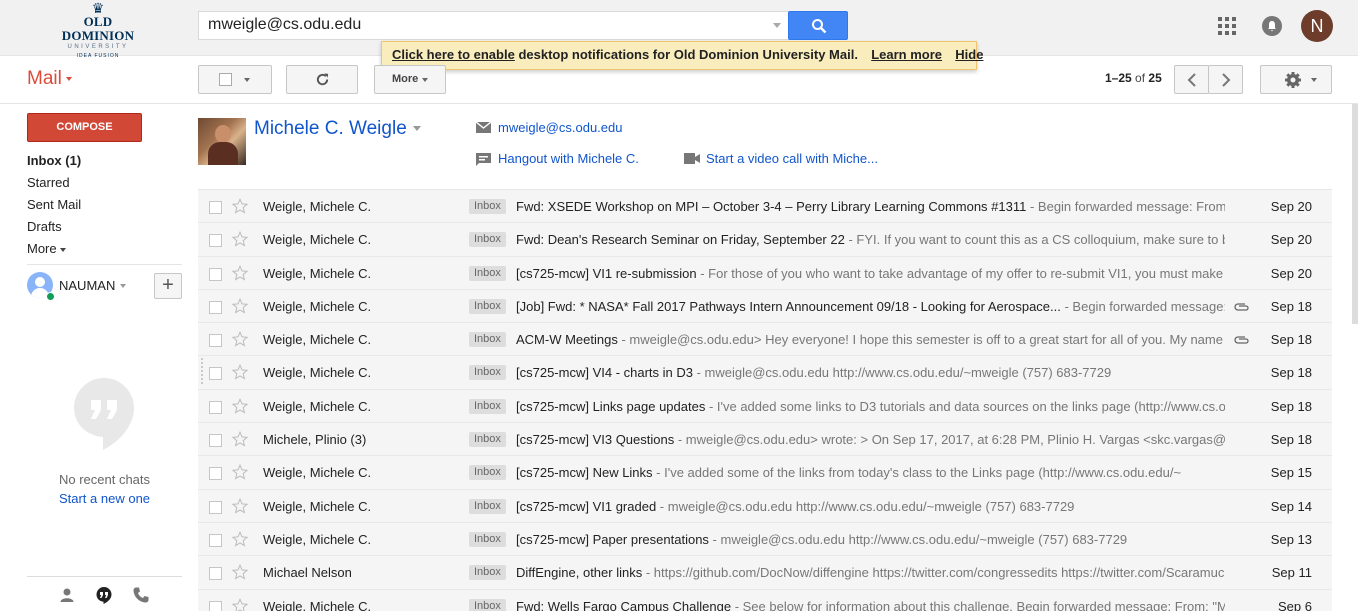  I want to click on refresh-button, so click(322, 79).